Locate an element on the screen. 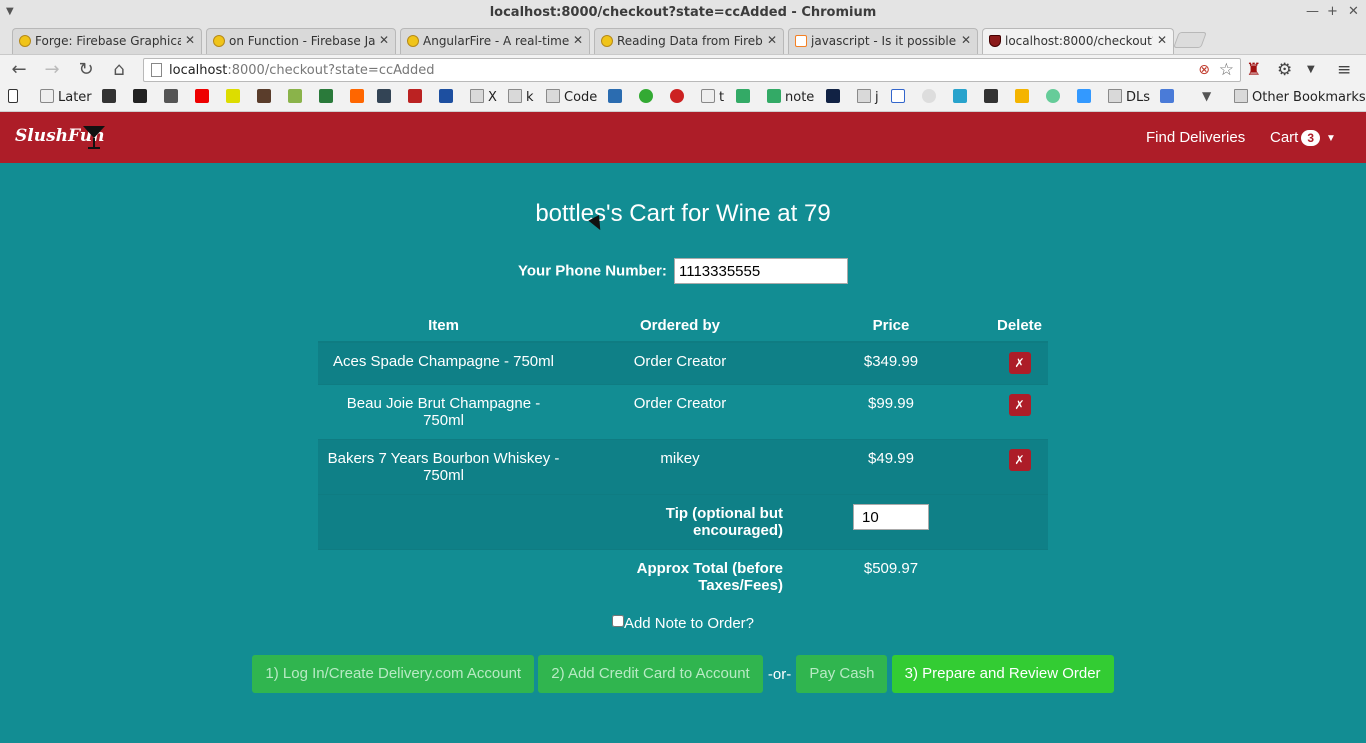 Image resolution: width=1366 pixels, height=743 pixels. tab-title: localhost:8000/checkout?st is located at coordinates (1079, 41).